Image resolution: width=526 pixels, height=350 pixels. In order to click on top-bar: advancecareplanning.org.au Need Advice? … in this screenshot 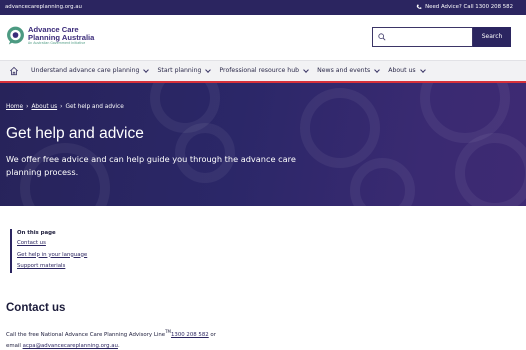, I will do `click(263, 7)`.